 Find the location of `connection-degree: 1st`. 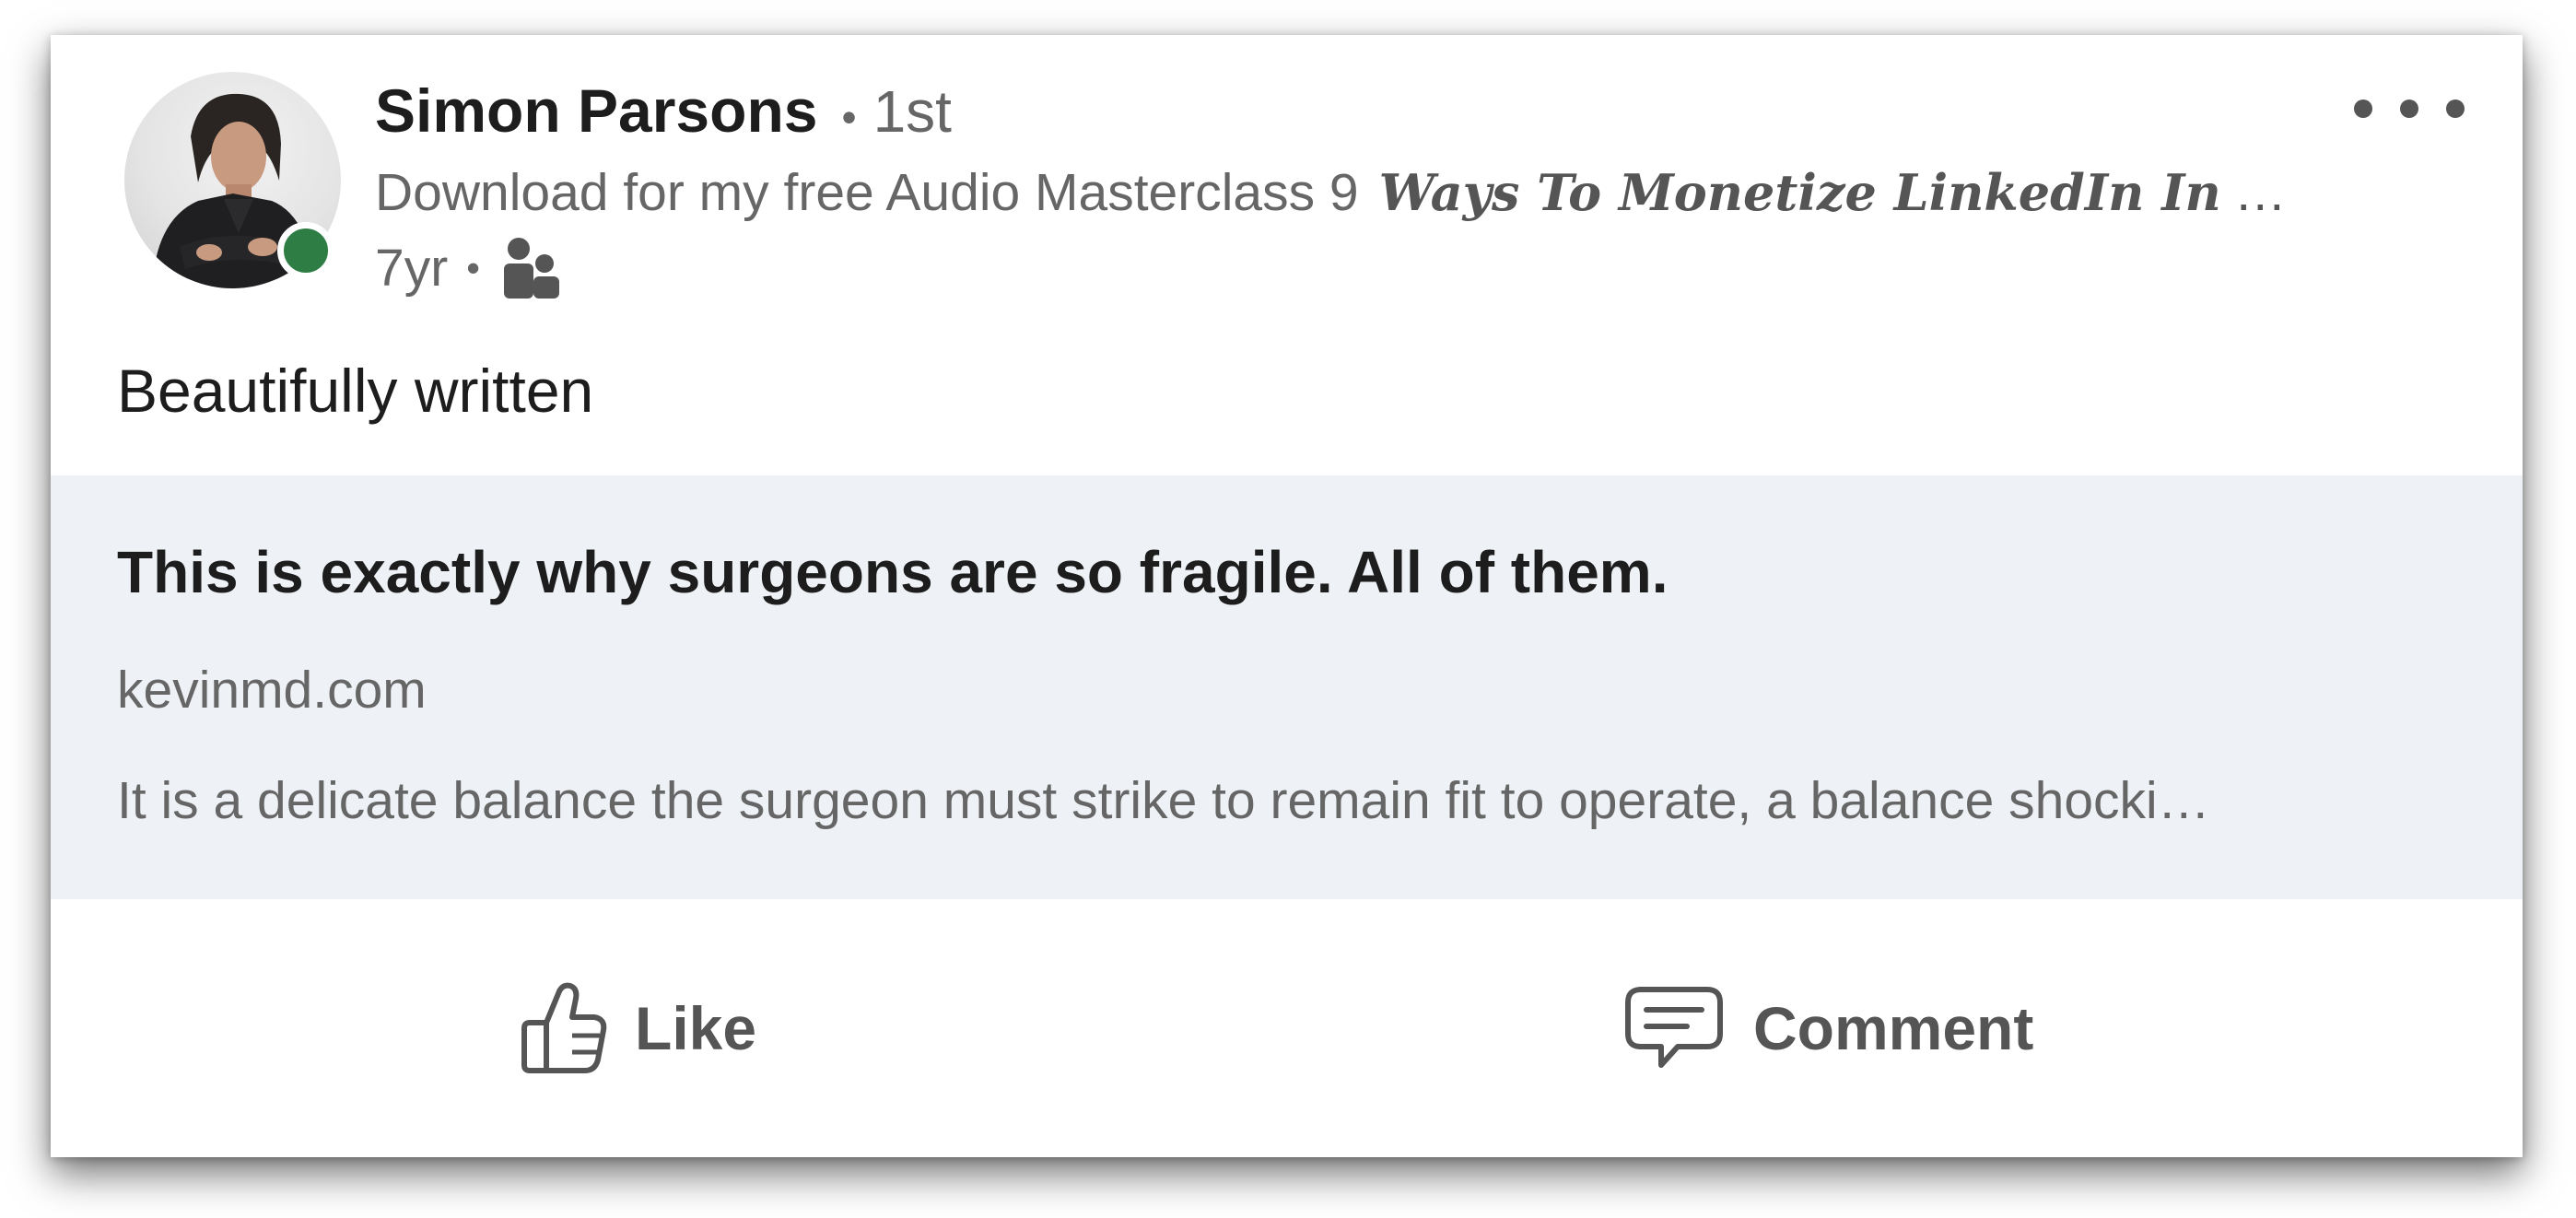

connection-degree: 1st is located at coordinates (912, 111).